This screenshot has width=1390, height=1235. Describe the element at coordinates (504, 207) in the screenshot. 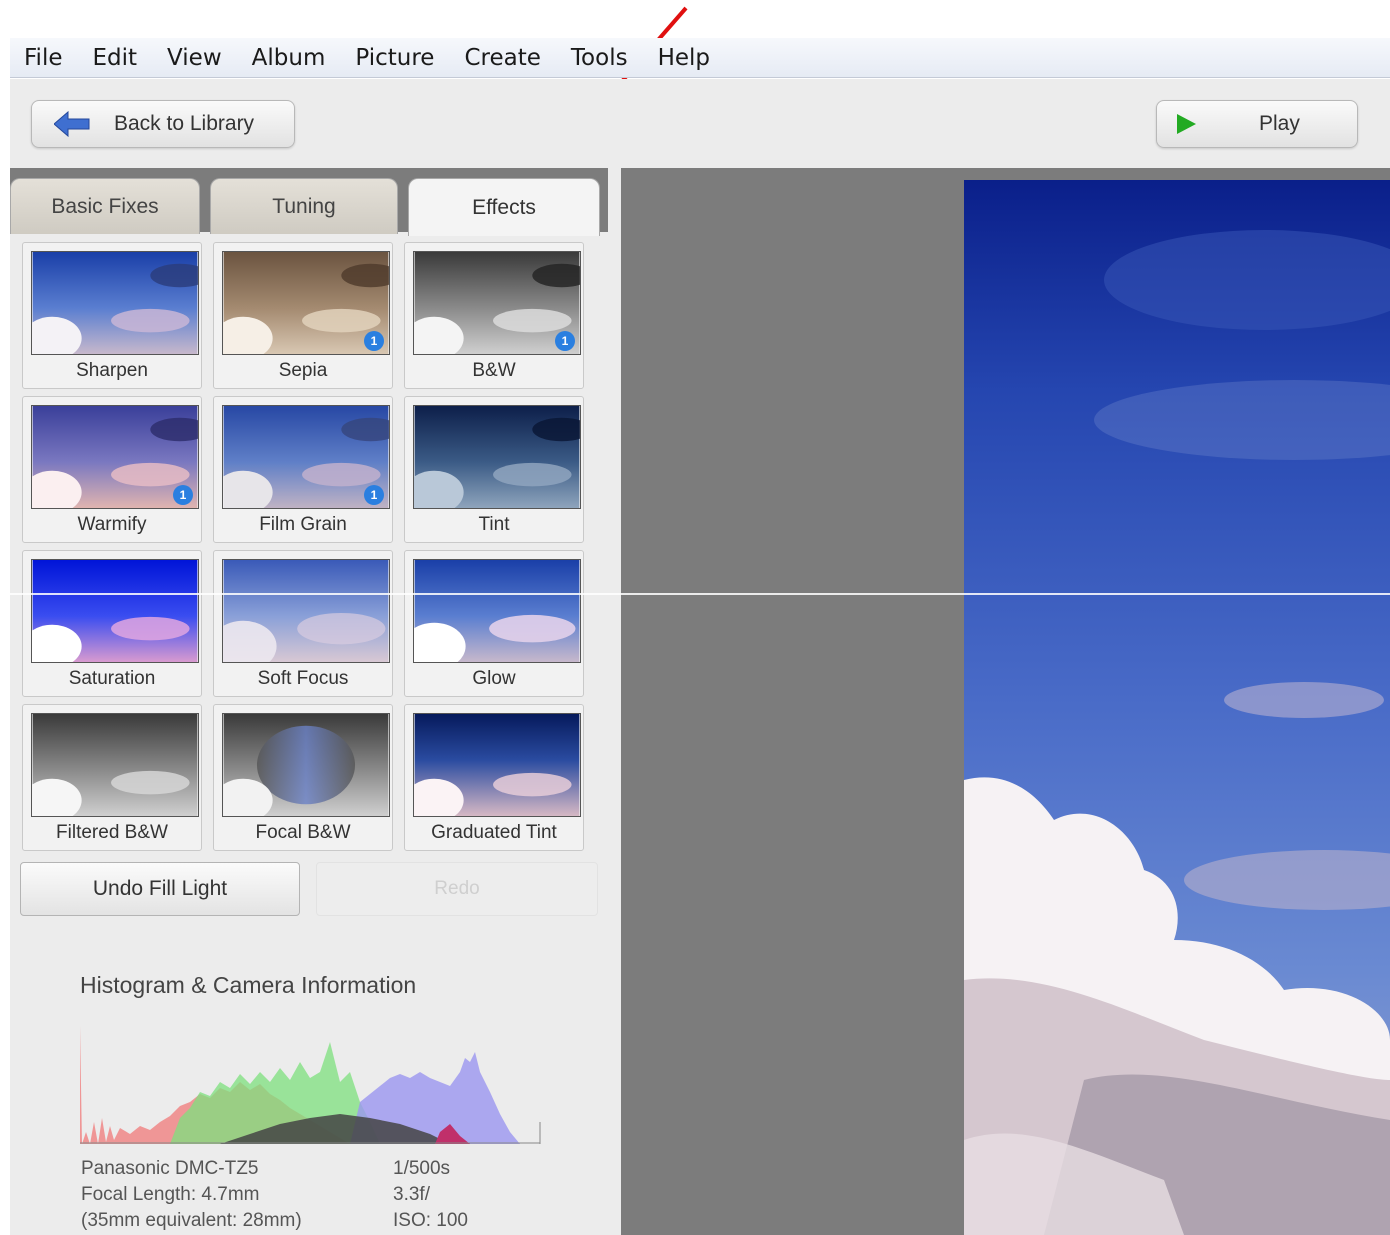

I see `tab-effects: Effects` at that location.